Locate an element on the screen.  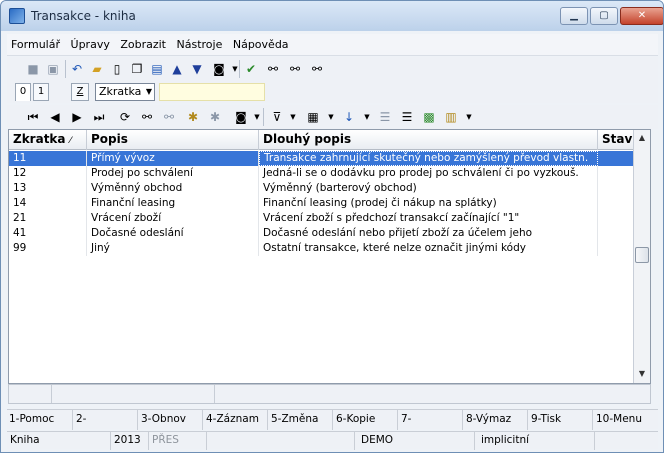
maximize-button: ▢ is located at coordinates (604, 16).